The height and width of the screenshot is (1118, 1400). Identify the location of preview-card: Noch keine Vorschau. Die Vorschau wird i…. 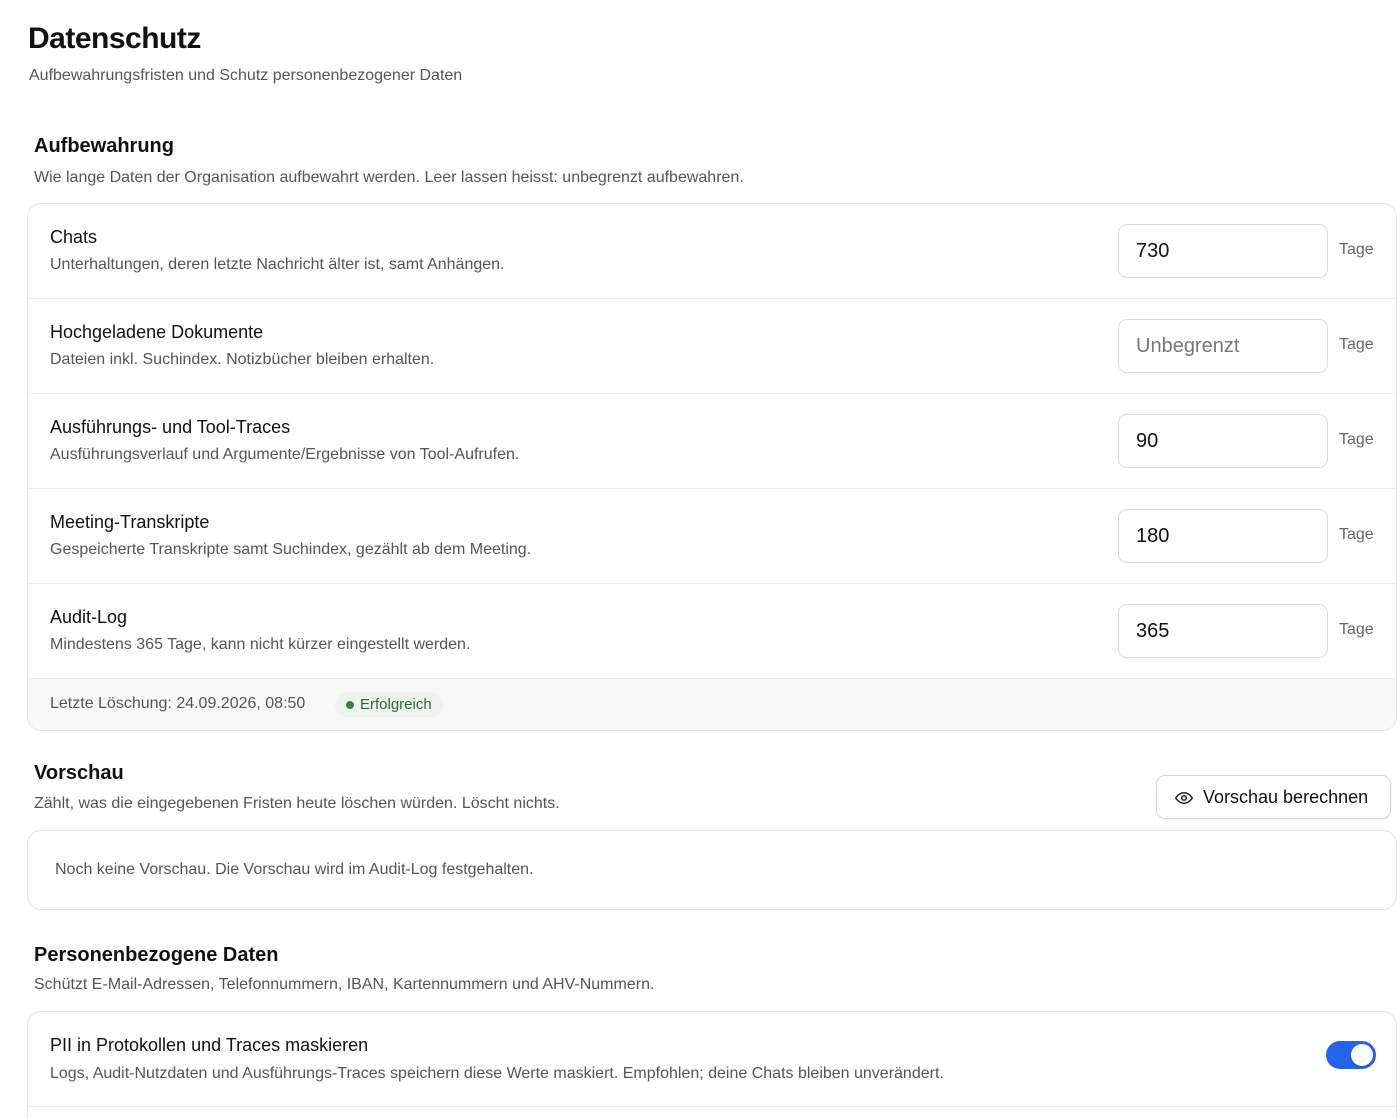
(712, 870).